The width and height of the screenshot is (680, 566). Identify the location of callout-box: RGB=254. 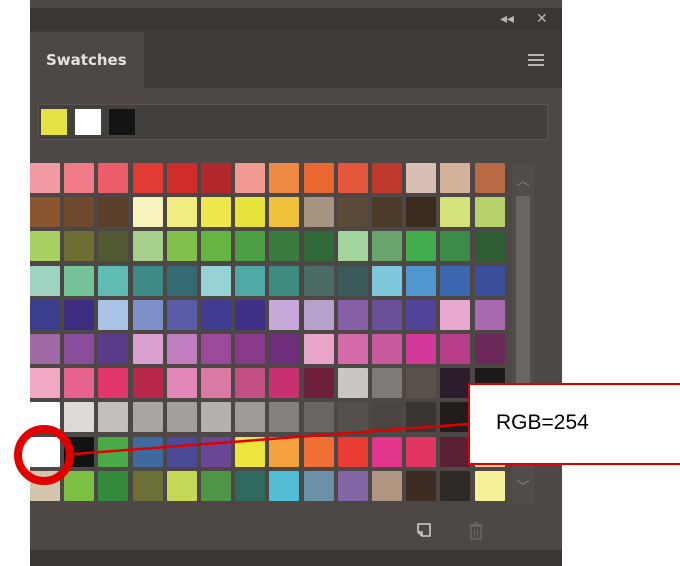
(574, 424).